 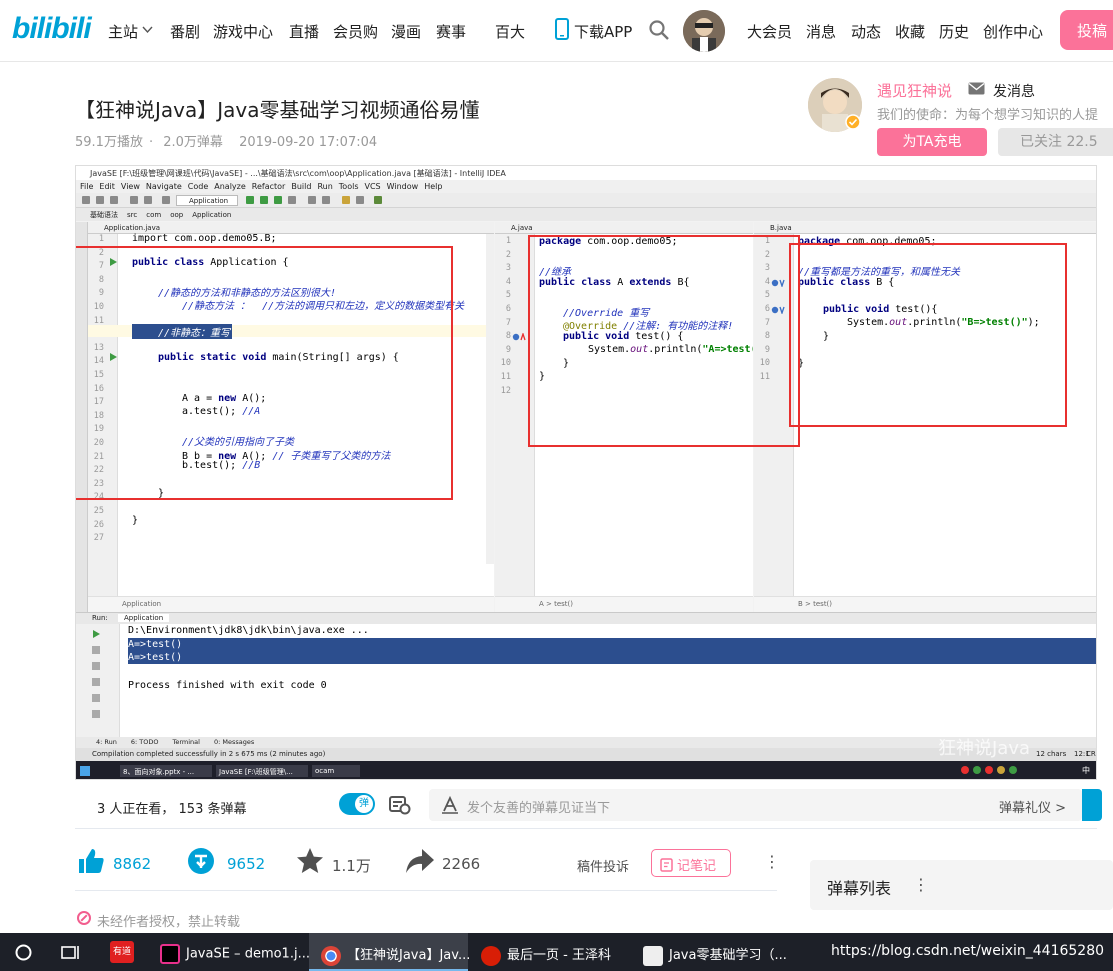 What do you see at coordinates (123, 31) in the screenshot?
I see `nav-main: 主站` at bounding box center [123, 31].